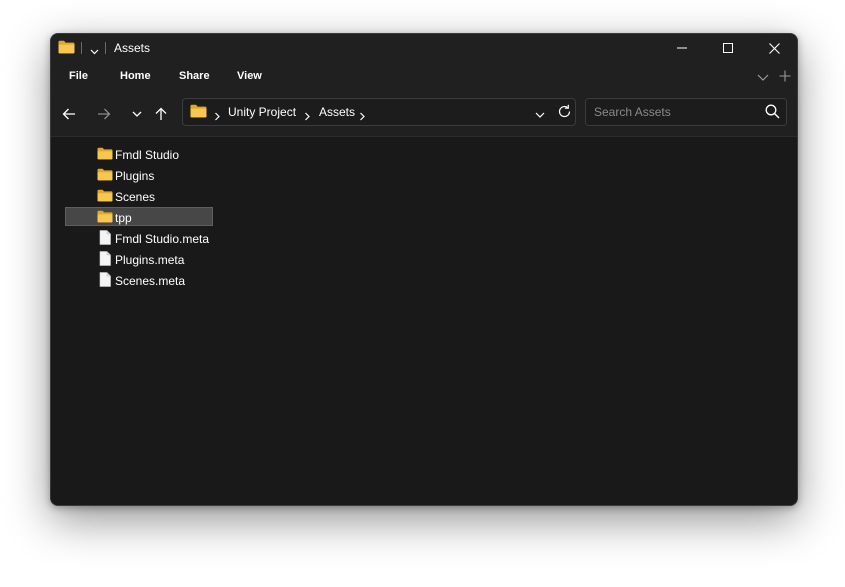  Describe the element at coordinates (135, 76) in the screenshot. I see `menu-home: Home` at that location.